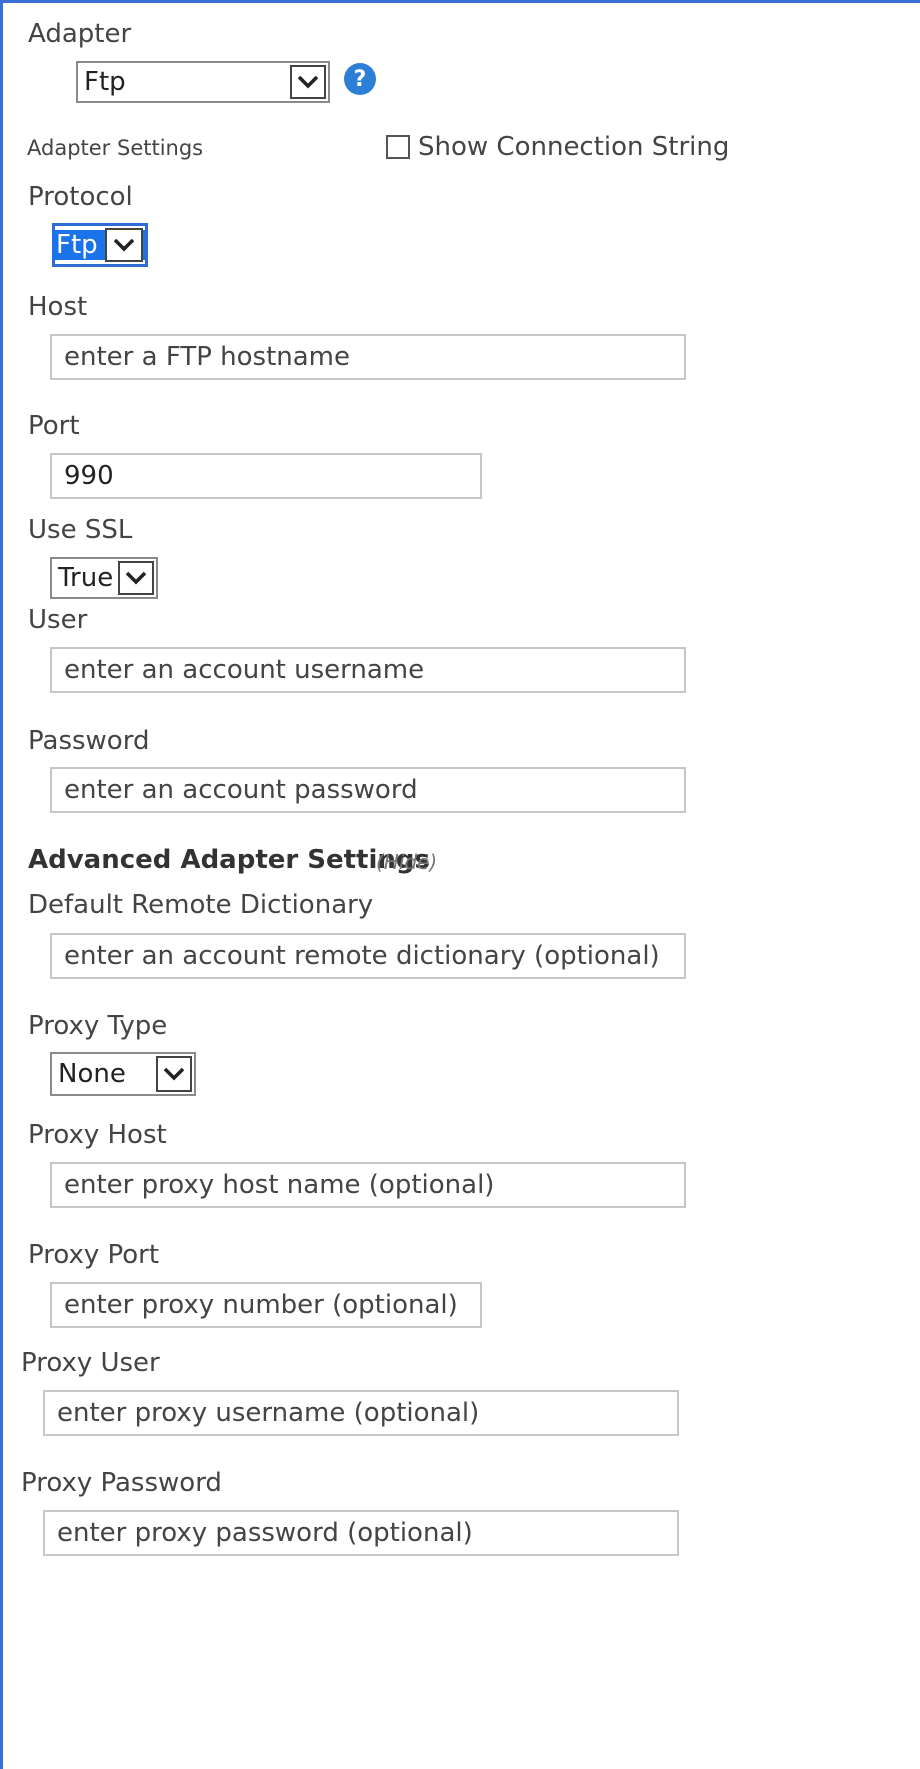 This screenshot has height=1769, width=920. Describe the element at coordinates (123, 1074) in the screenshot. I see `proxy-type-select: None` at that location.